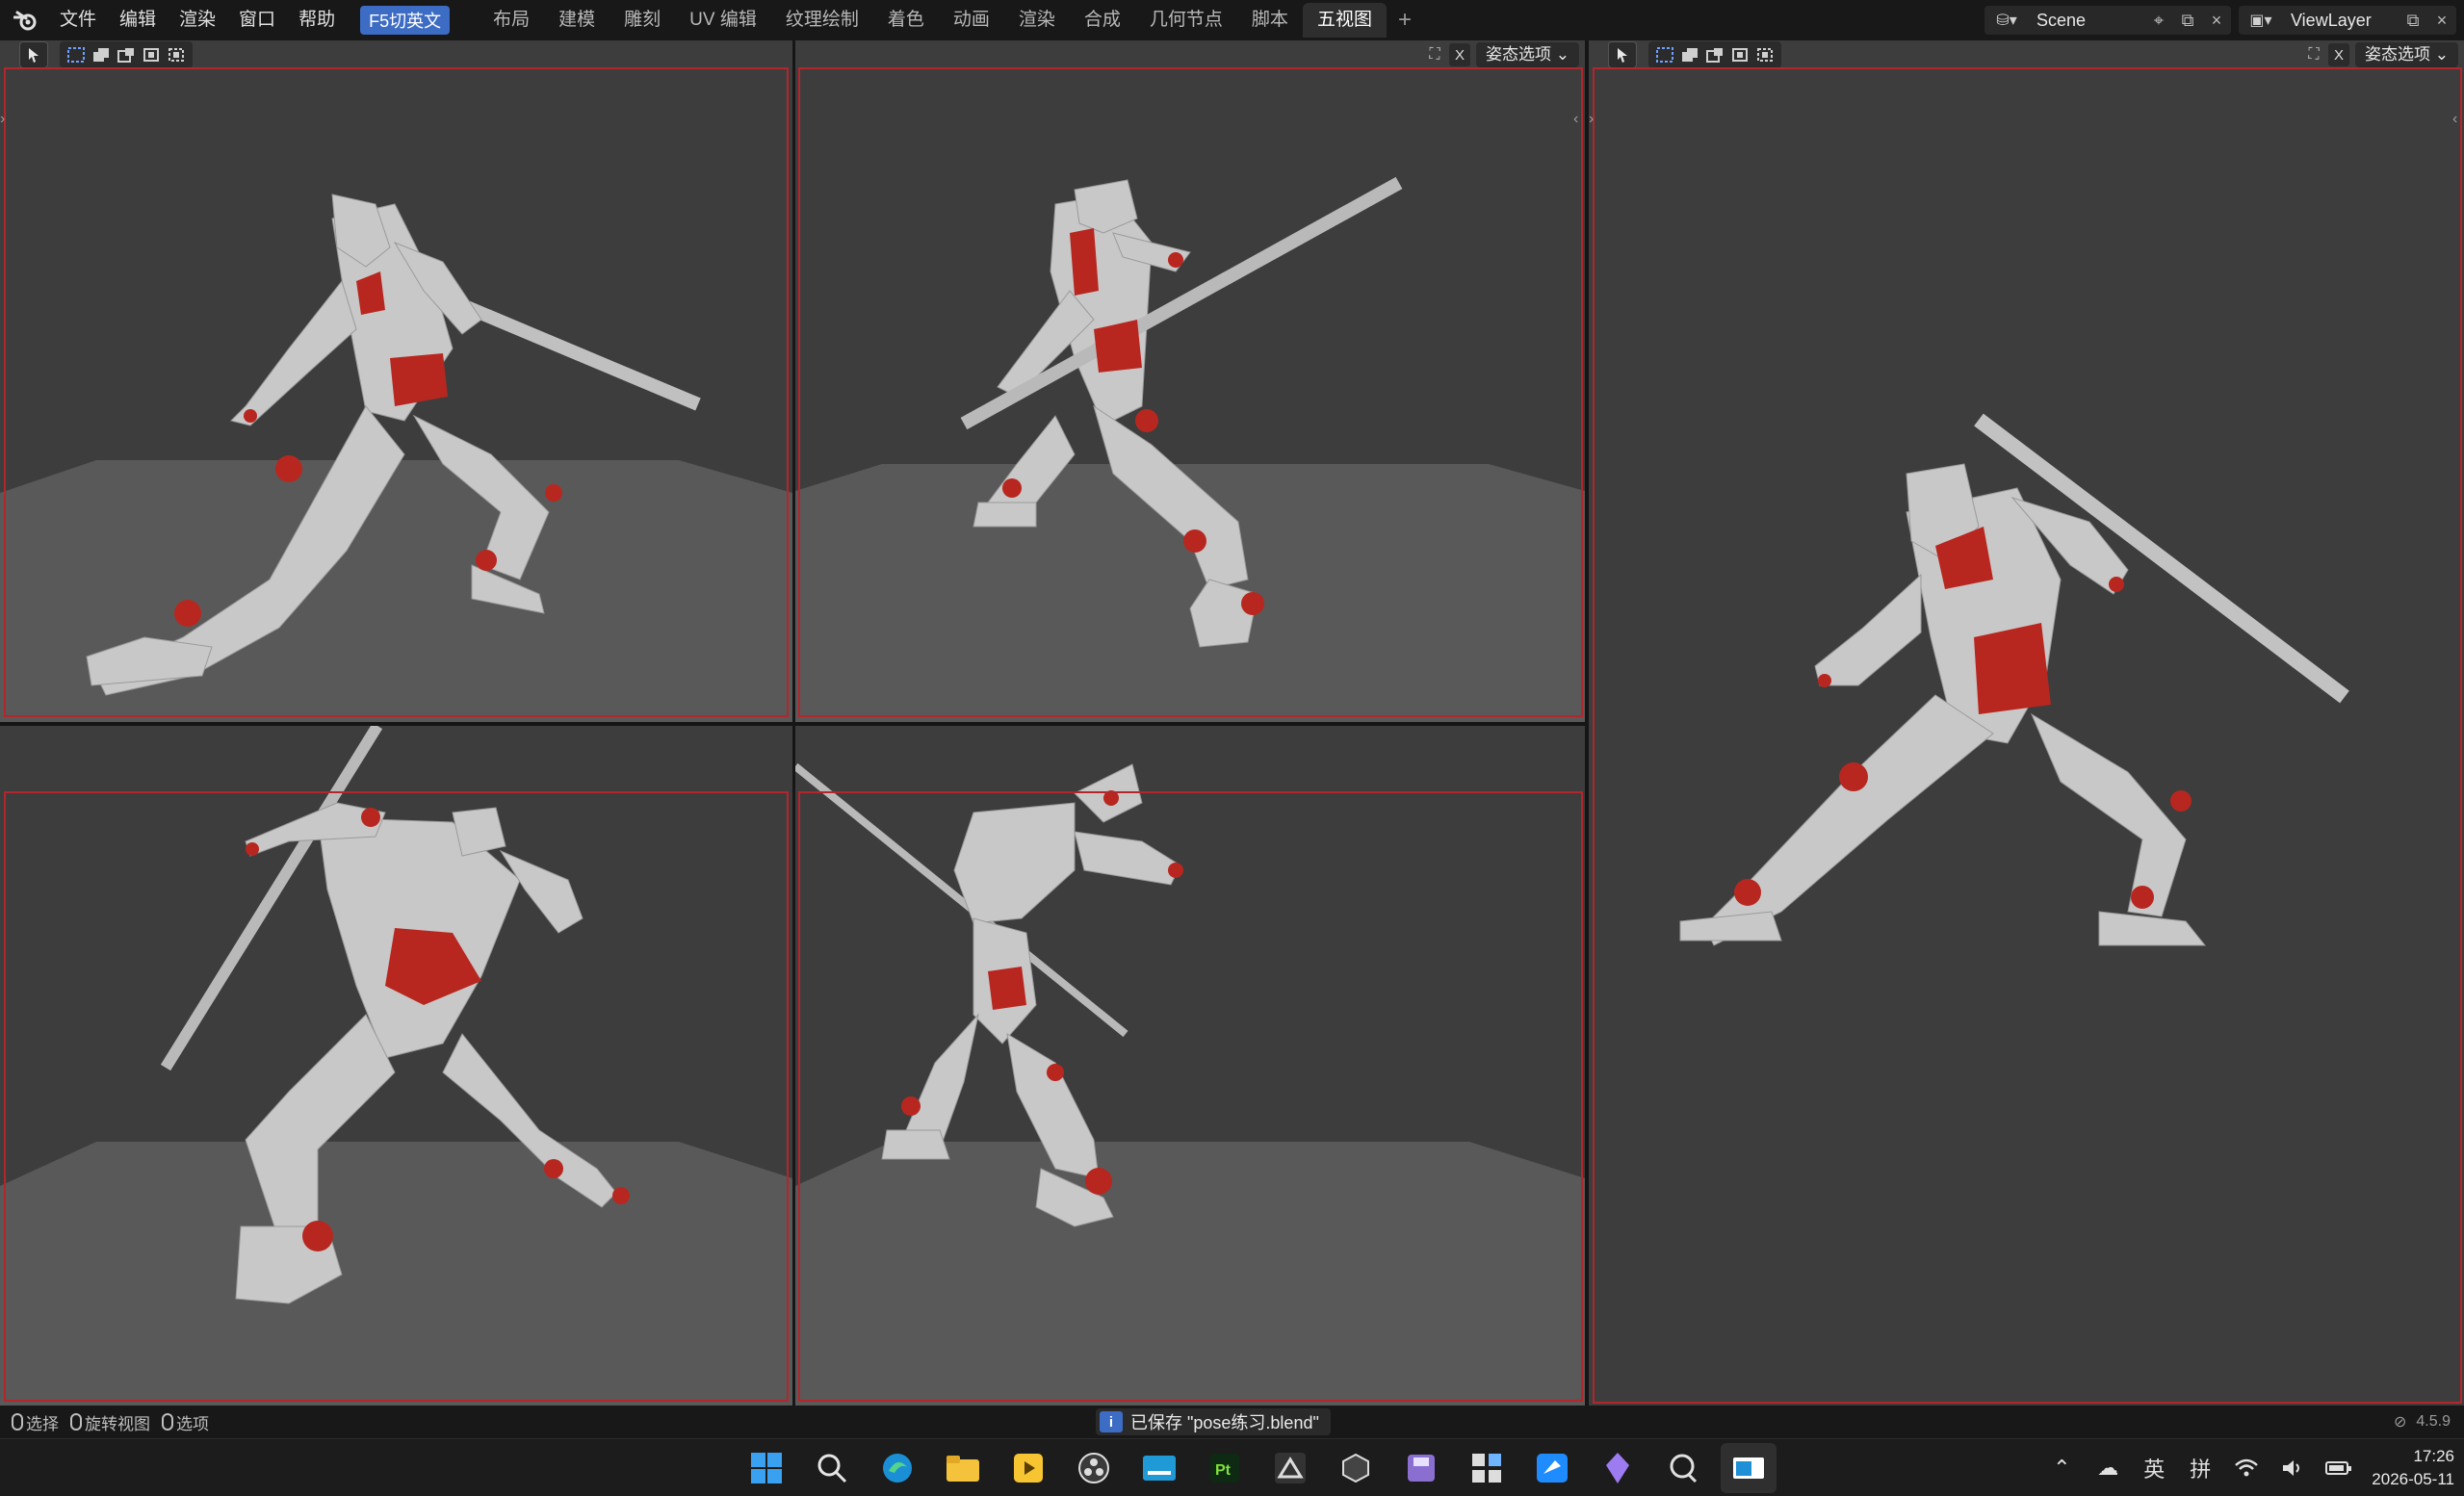  Describe the element at coordinates (317, 20) in the screenshot. I see `menu-help: 帮助` at that location.